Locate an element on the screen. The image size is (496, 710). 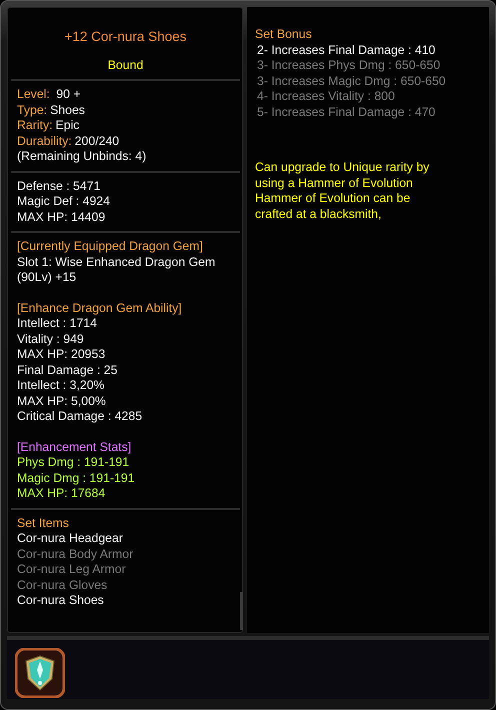
stat-line: MAX HP: 20953 is located at coordinates (61, 354).